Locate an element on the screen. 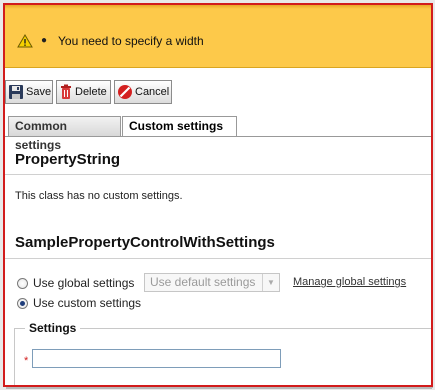 This screenshot has height=390, width=435. use-custom-settings-radio is located at coordinates (22, 303).